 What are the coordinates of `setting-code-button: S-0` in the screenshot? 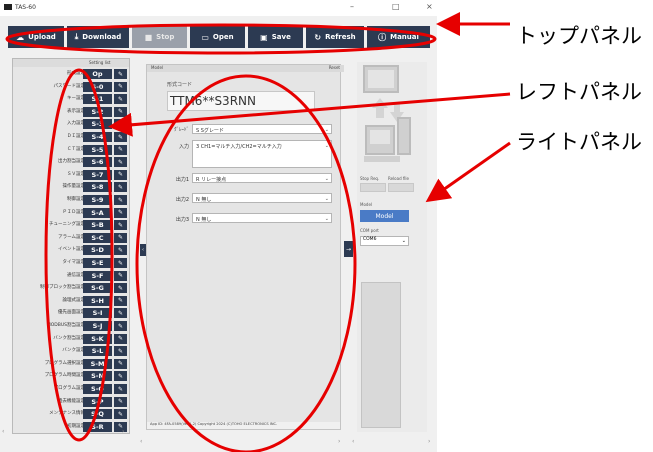 It's located at (97, 86).